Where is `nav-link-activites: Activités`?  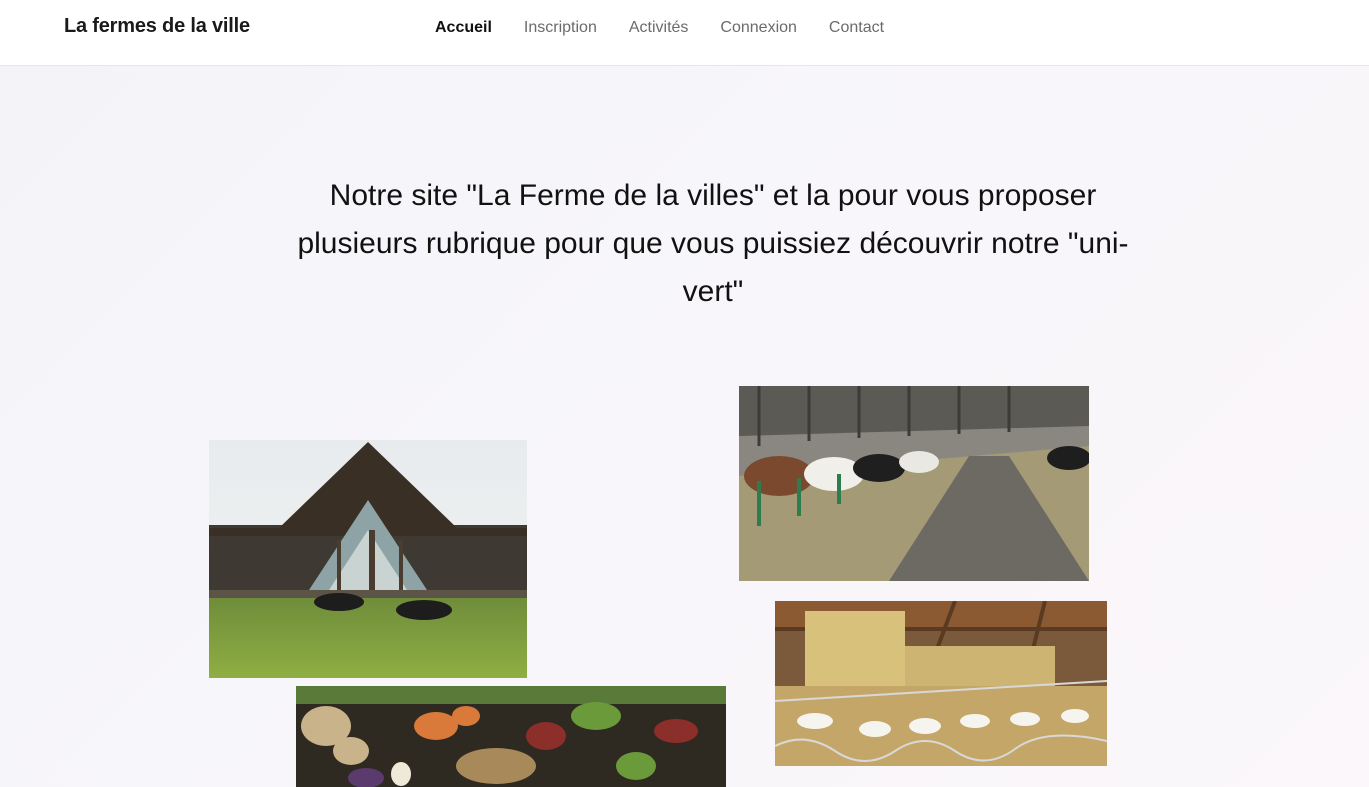
nav-link-activites: Activités is located at coordinates (659, 28).